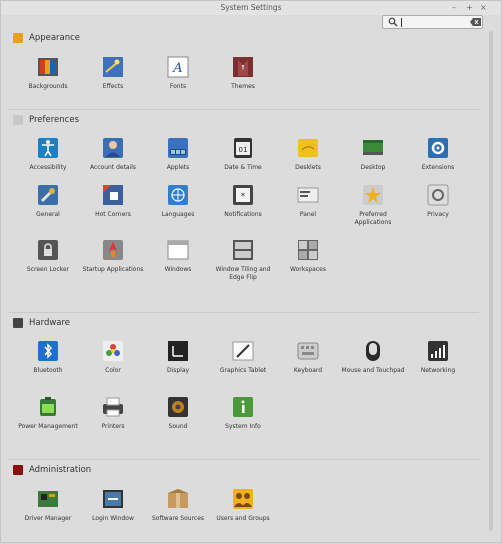 This screenshot has height=544, width=502. Describe the element at coordinates (48, 351) in the screenshot. I see `bluetooth-icon` at that location.